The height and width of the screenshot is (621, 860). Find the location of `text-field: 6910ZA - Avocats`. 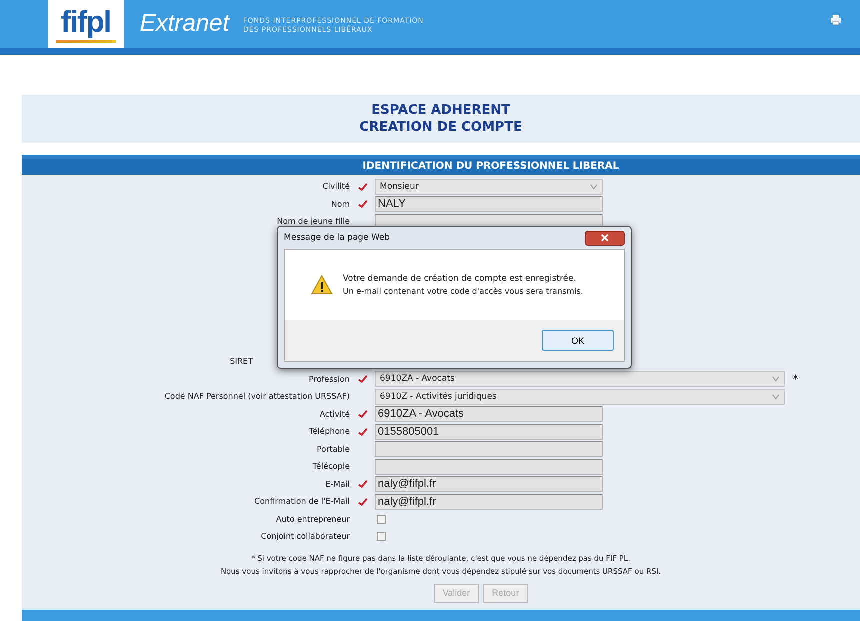

text-field: 6910ZA - Avocats is located at coordinates (489, 414).